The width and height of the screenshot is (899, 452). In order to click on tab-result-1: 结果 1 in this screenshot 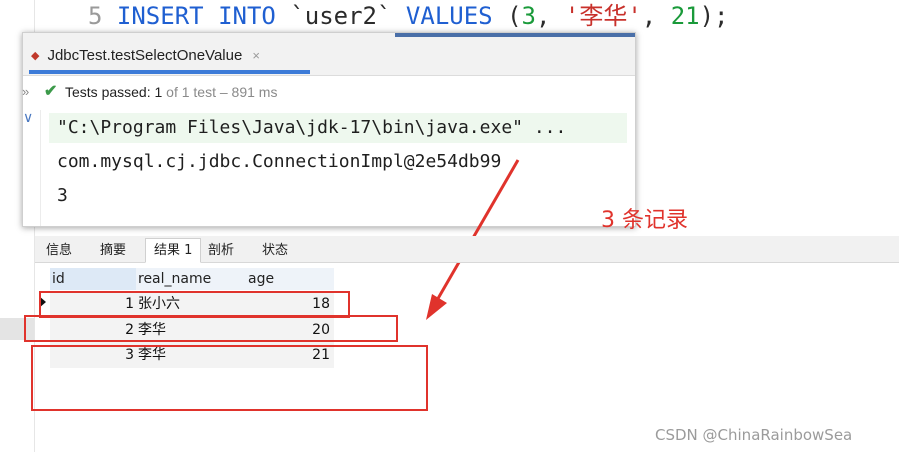, I will do `click(173, 250)`.